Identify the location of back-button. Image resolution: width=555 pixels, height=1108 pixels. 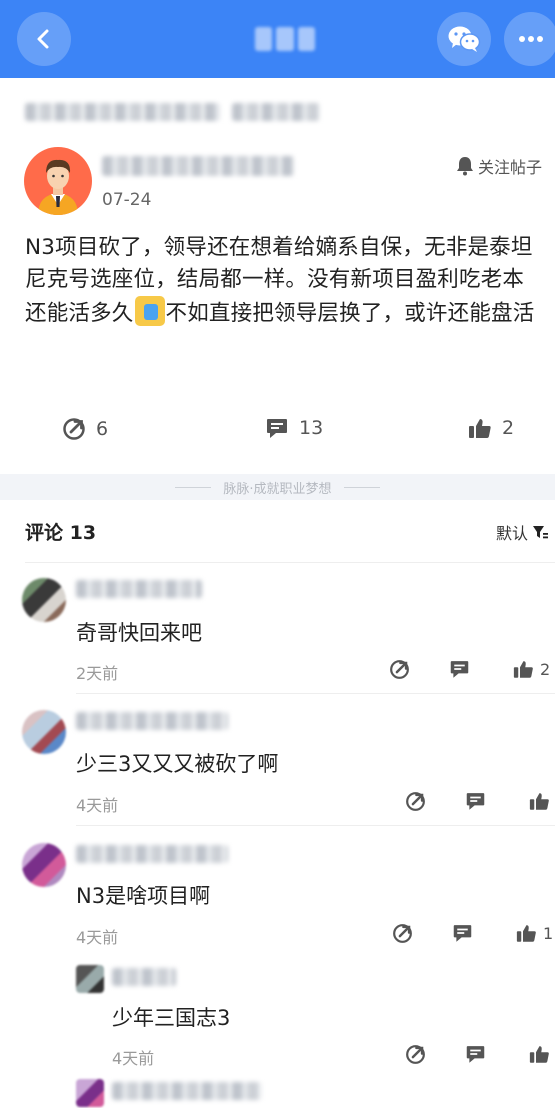
(44, 39).